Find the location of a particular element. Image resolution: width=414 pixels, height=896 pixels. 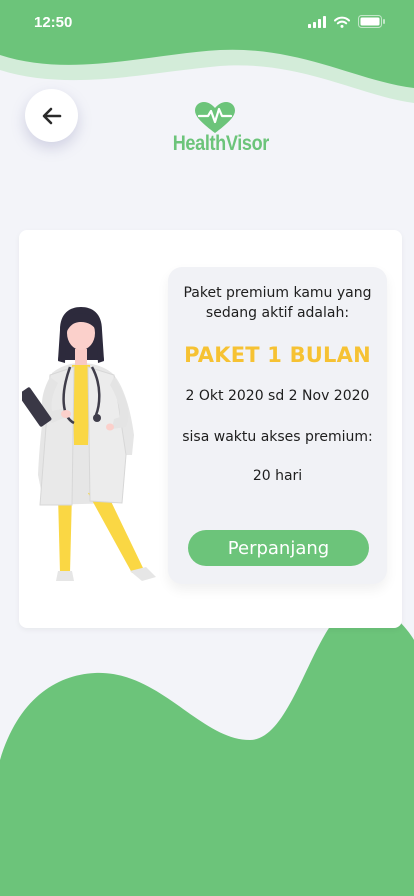

remaining-time-value: 20 hari is located at coordinates (277, 476).